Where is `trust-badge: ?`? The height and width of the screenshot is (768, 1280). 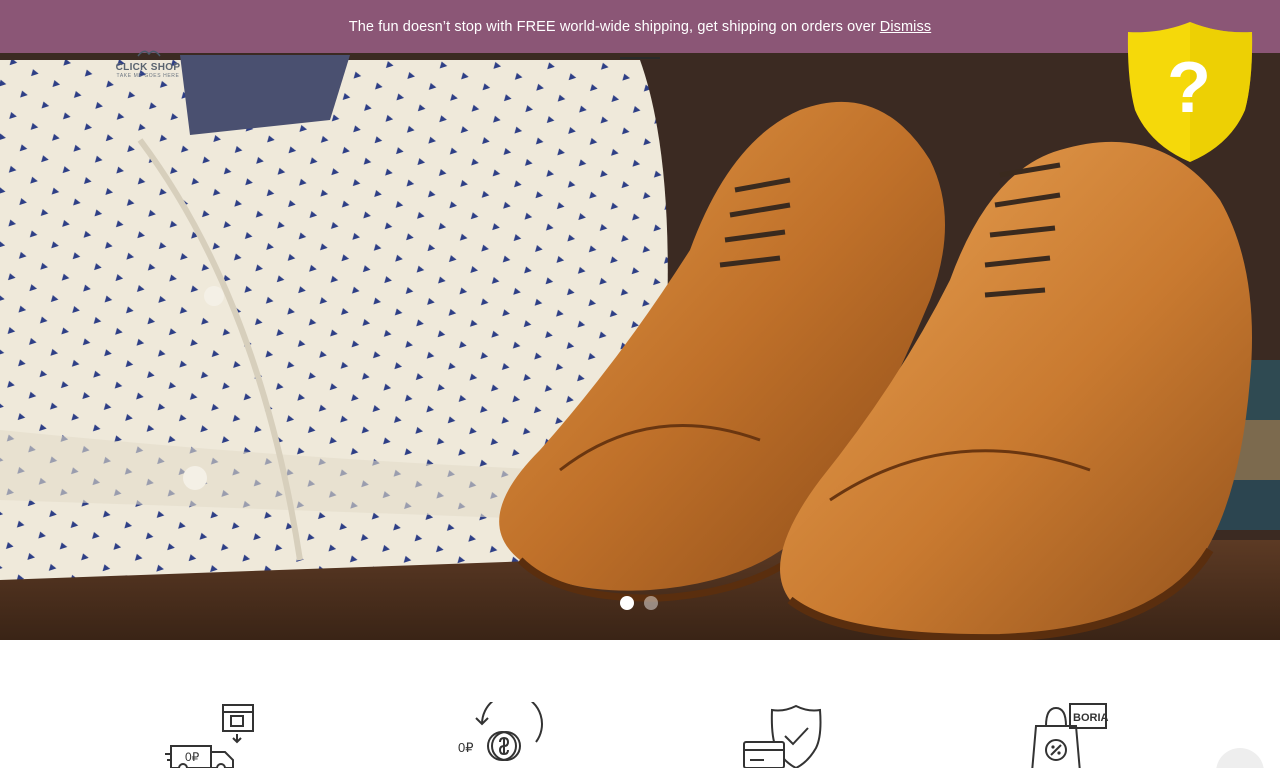 trust-badge: ? is located at coordinates (1190, 92).